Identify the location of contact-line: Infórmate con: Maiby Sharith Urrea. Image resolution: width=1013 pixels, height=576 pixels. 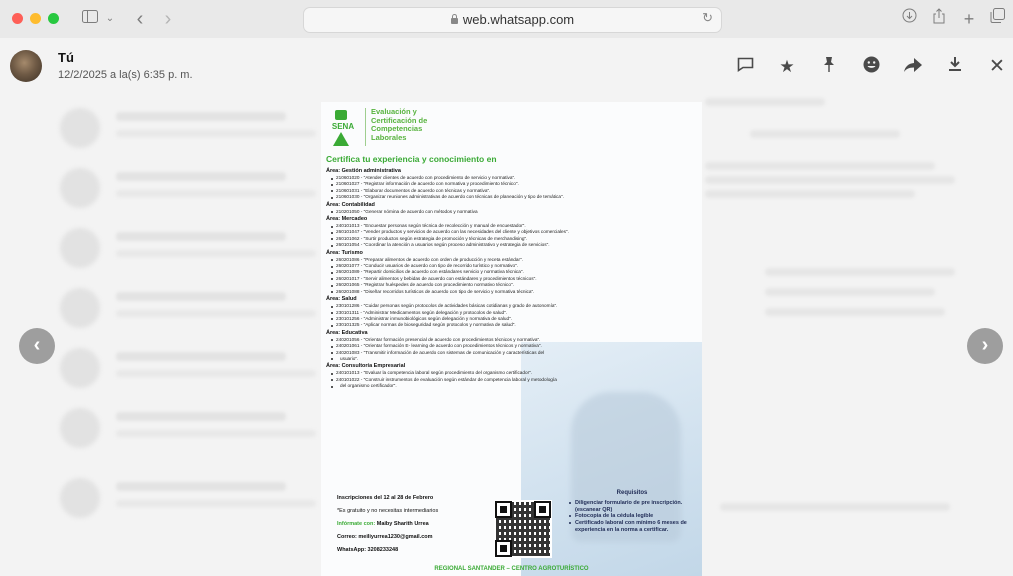
(422, 524).